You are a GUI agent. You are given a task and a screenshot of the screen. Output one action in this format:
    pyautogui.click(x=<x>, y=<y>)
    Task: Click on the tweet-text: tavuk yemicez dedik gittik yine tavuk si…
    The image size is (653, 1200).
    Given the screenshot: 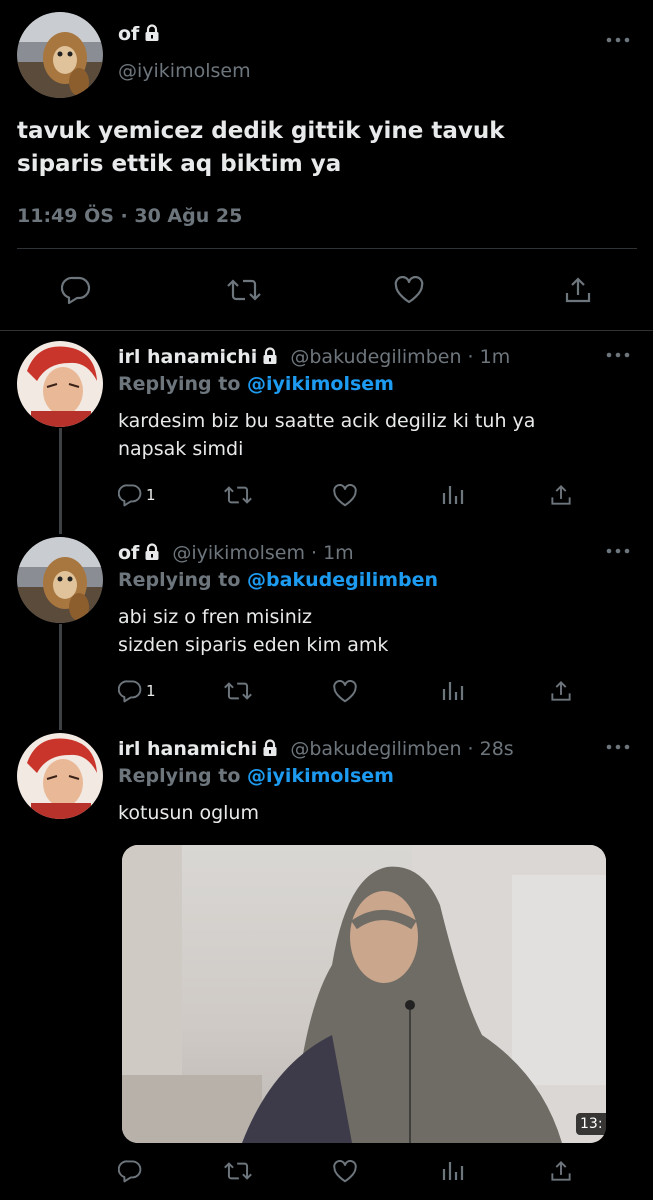 What is the action you would take?
    pyautogui.click(x=327, y=148)
    